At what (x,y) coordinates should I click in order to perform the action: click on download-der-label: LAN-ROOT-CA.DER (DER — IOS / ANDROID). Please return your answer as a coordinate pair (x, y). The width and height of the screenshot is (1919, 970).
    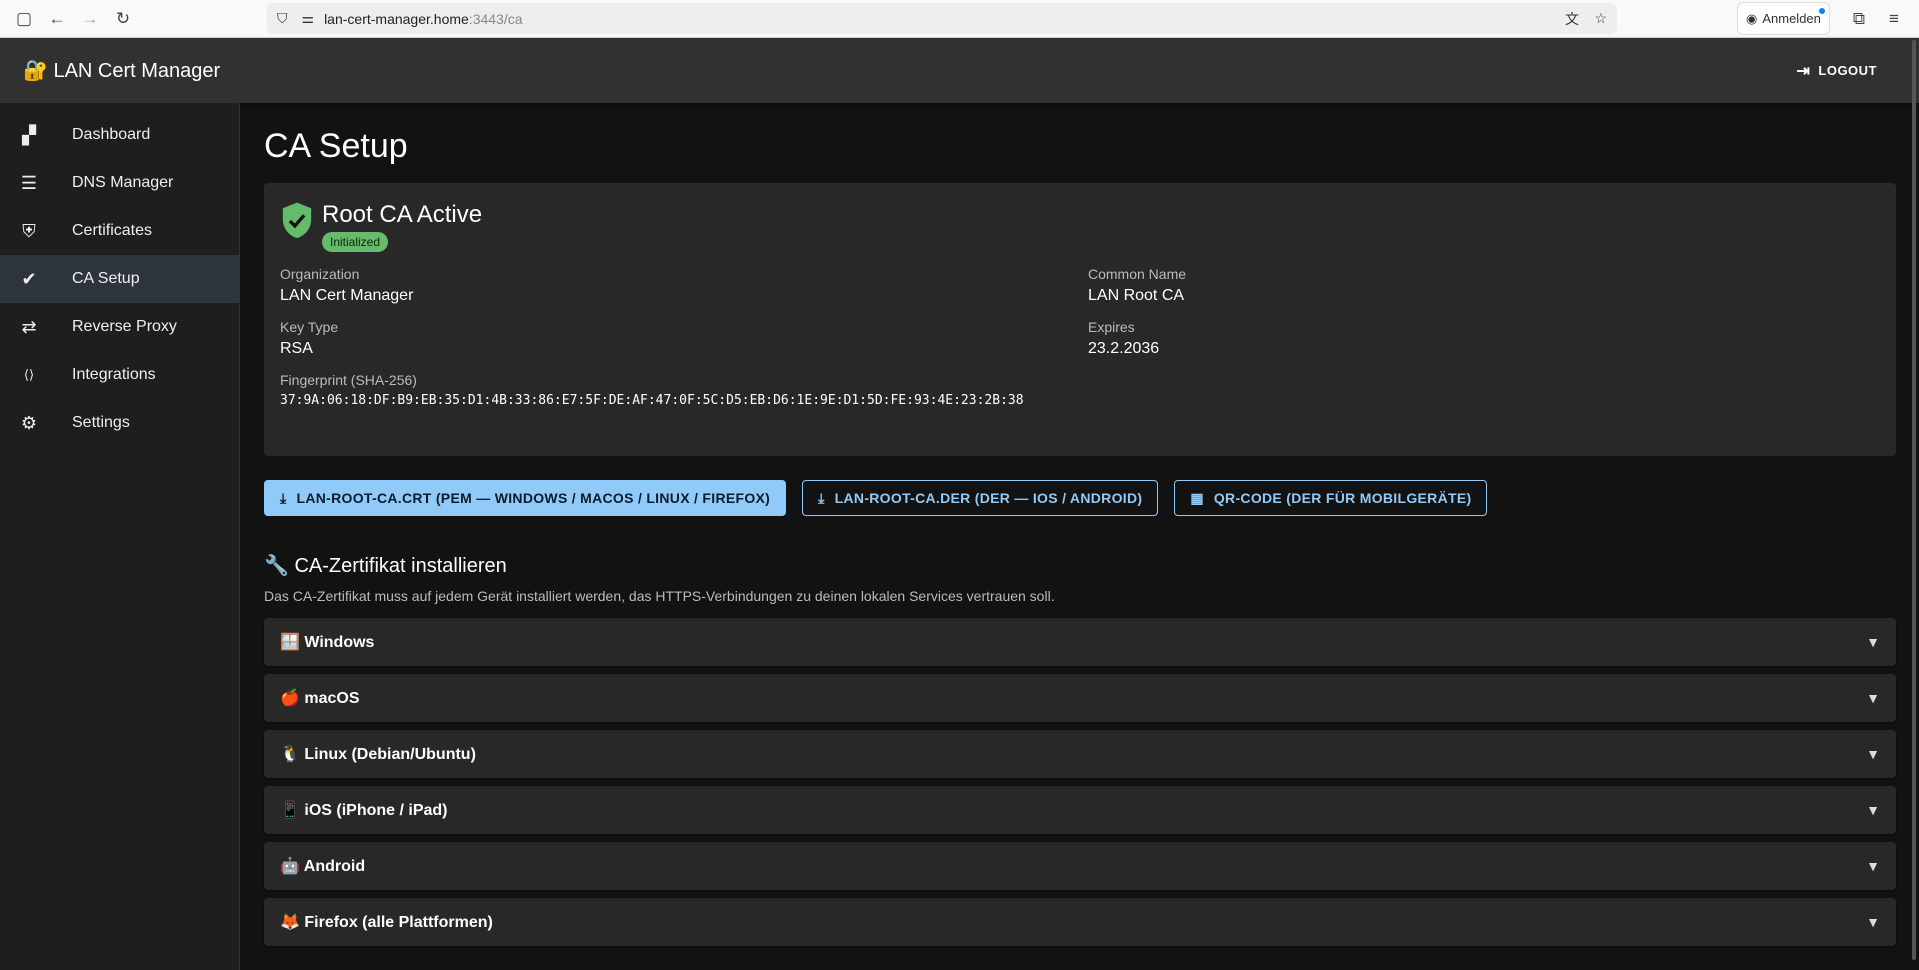
    Looking at the image, I should click on (988, 498).